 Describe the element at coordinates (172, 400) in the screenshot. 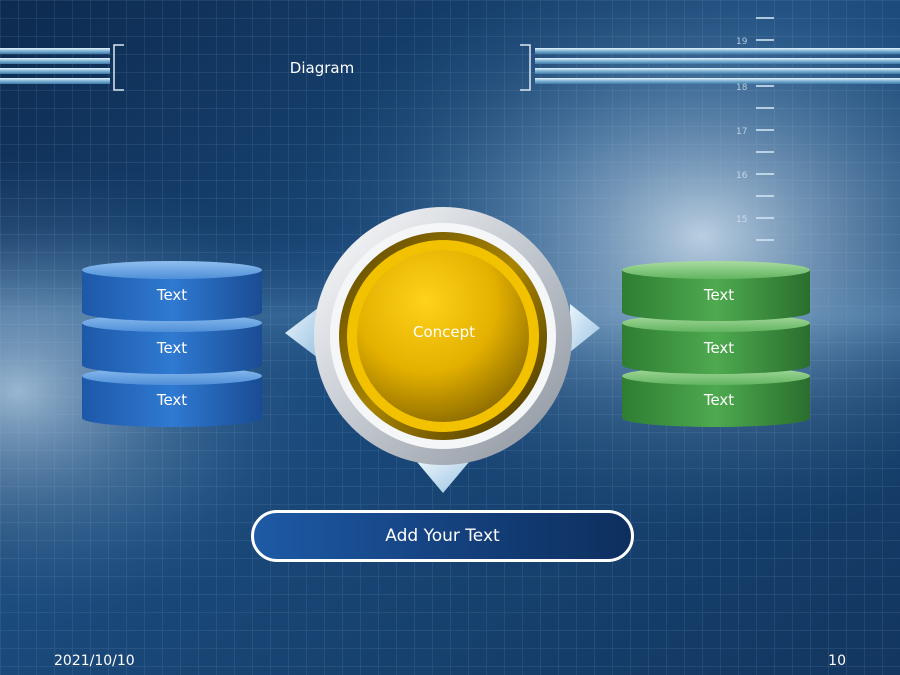

I see `left-stack-label-3: Text` at that location.